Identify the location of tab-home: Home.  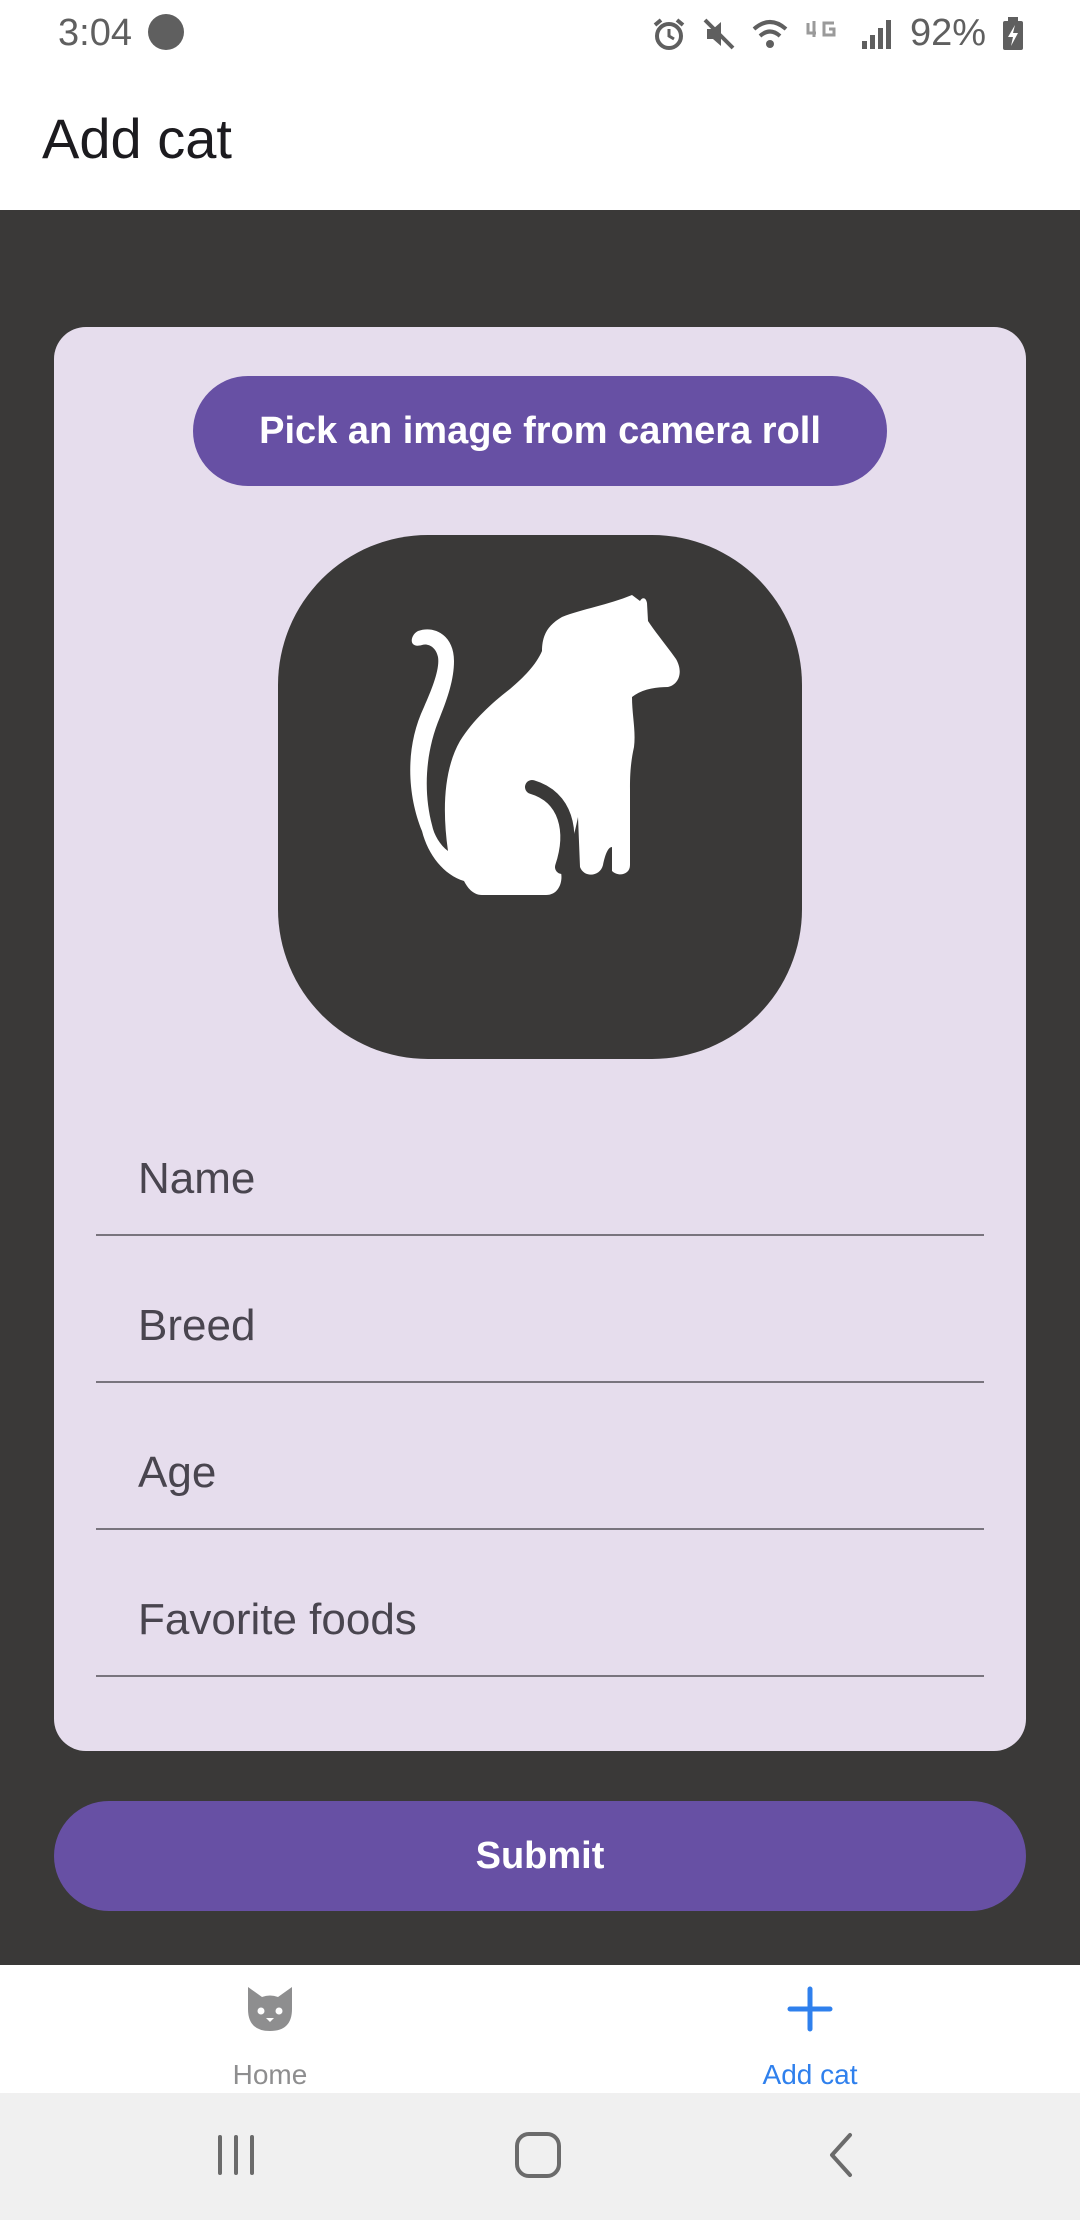
(270, 2029).